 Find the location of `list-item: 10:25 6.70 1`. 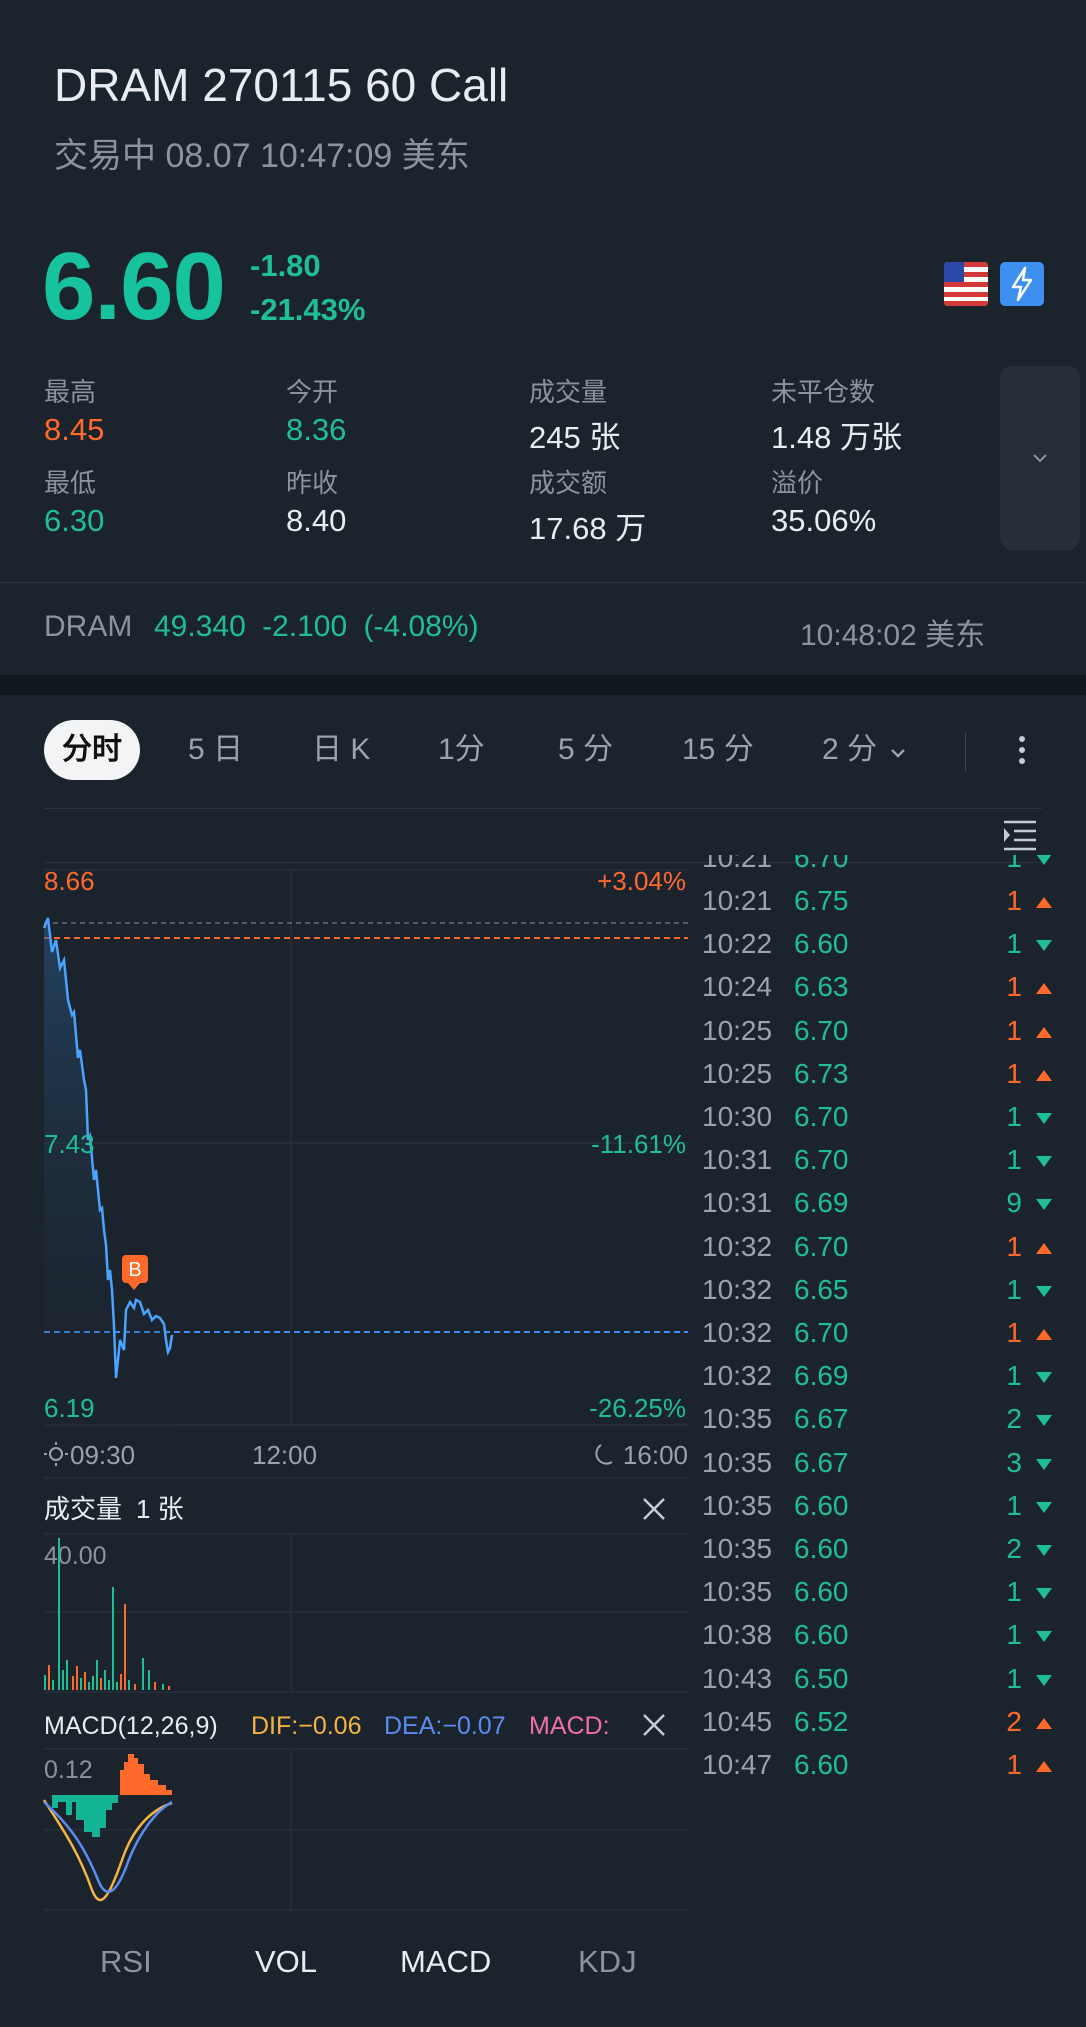

list-item: 10:25 6.70 1 is located at coordinates (877, 1036).